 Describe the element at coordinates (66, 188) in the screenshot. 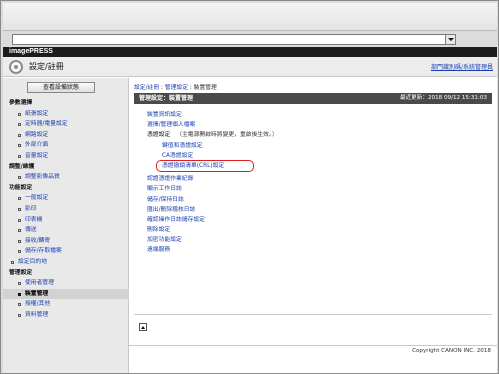

I see `sidebar-item: 功能設定` at that location.